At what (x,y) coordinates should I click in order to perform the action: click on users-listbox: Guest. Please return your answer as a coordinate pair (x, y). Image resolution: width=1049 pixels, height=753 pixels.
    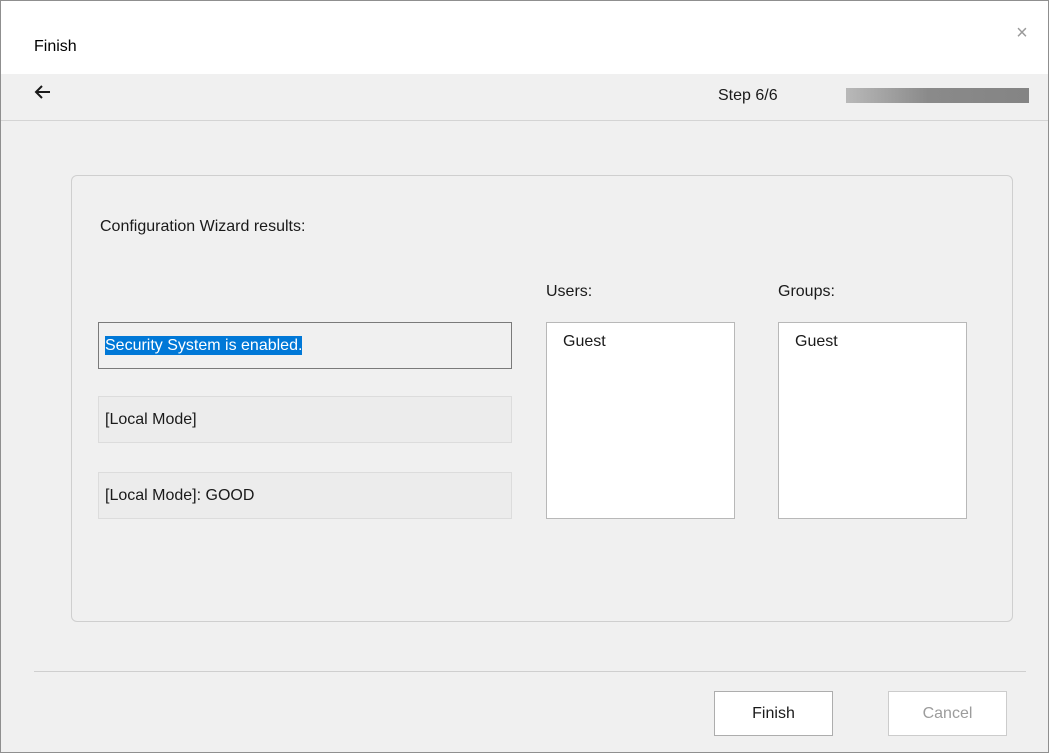
    Looking at the image, I should click on (640, 420).